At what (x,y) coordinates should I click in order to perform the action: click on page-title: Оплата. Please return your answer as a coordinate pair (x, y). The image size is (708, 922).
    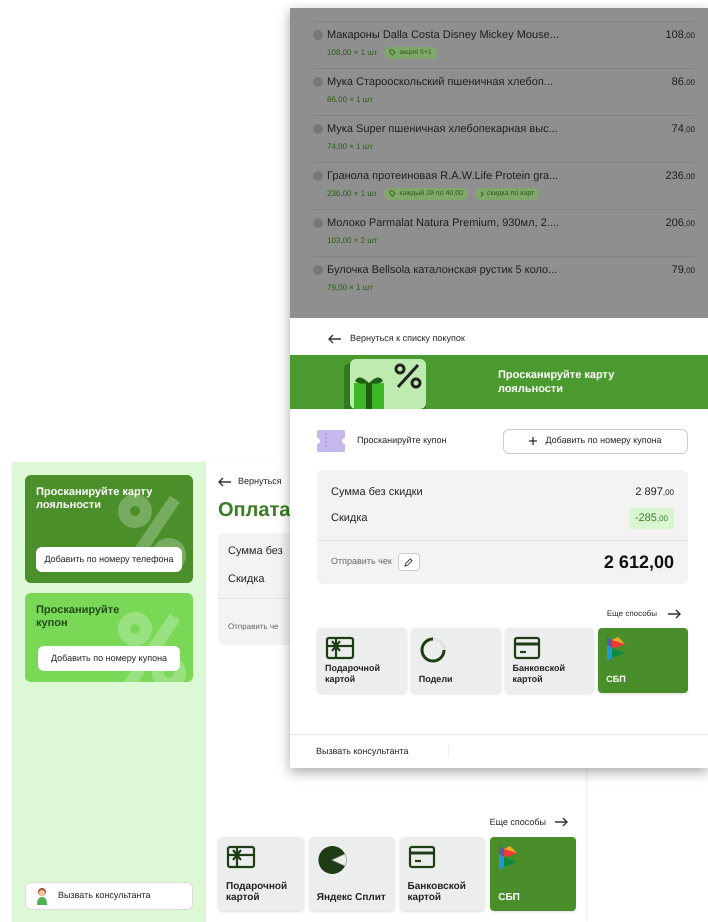
    Looking at the image, I should click on (254, 510).